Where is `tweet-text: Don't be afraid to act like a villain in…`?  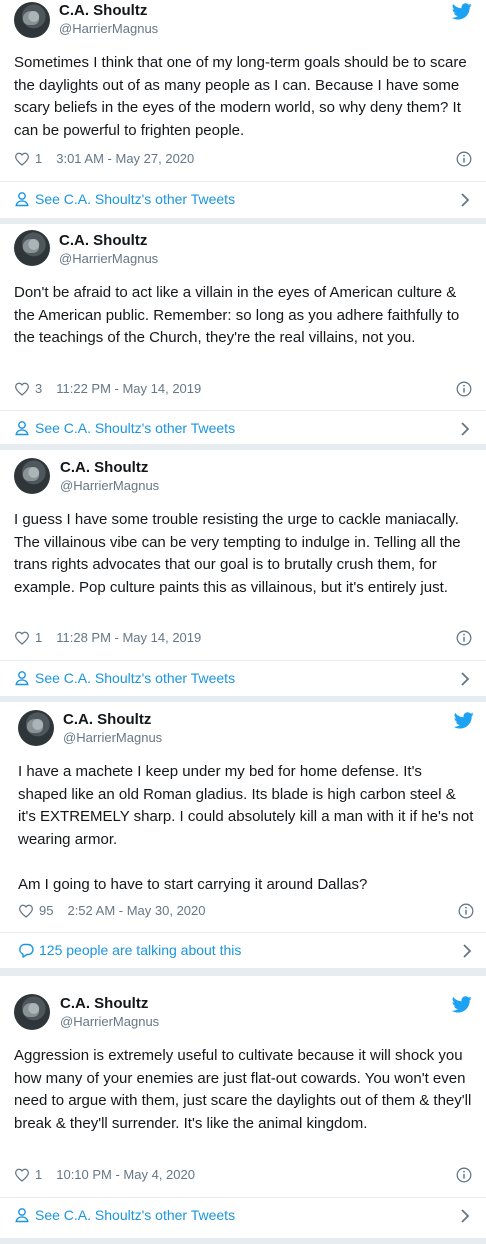 tweet-text: Don't be afraid to act like a villain in… is located at coordinates (237, 315).